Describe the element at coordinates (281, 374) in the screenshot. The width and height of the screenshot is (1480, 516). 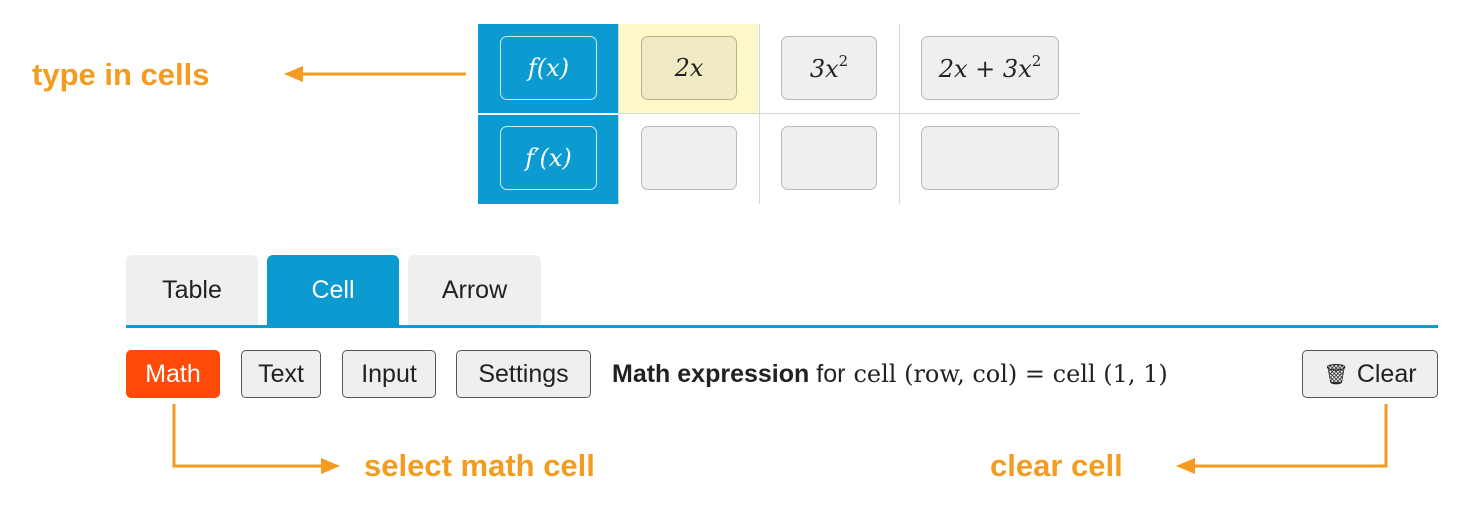
I see `text-button: Text` at that location.